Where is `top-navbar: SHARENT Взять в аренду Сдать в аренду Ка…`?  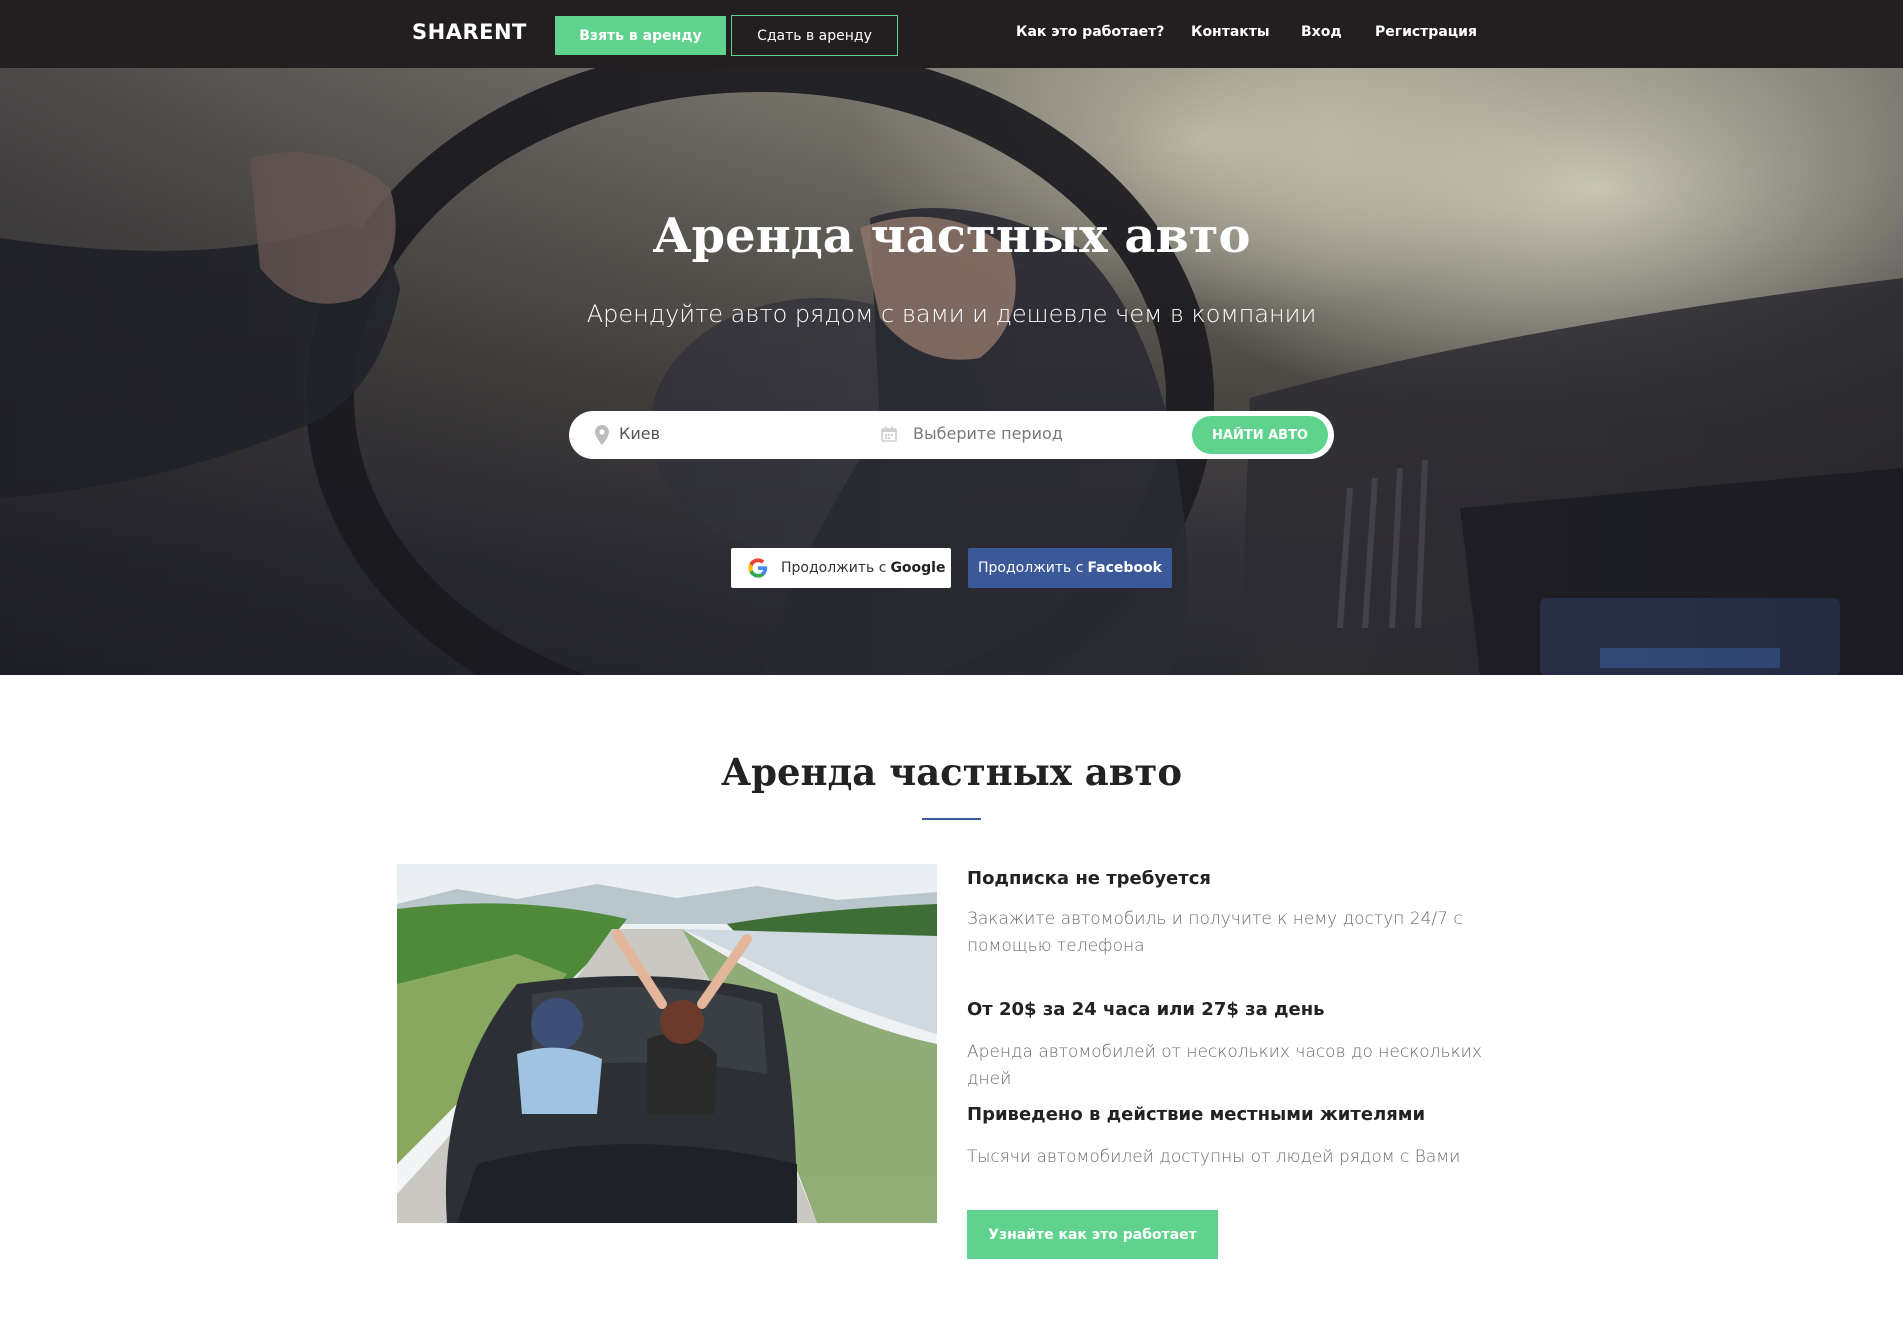
top-navbar: SHARENT Взять в аренду Сдать в аренду Ка… is located at coordinates (951, 34).